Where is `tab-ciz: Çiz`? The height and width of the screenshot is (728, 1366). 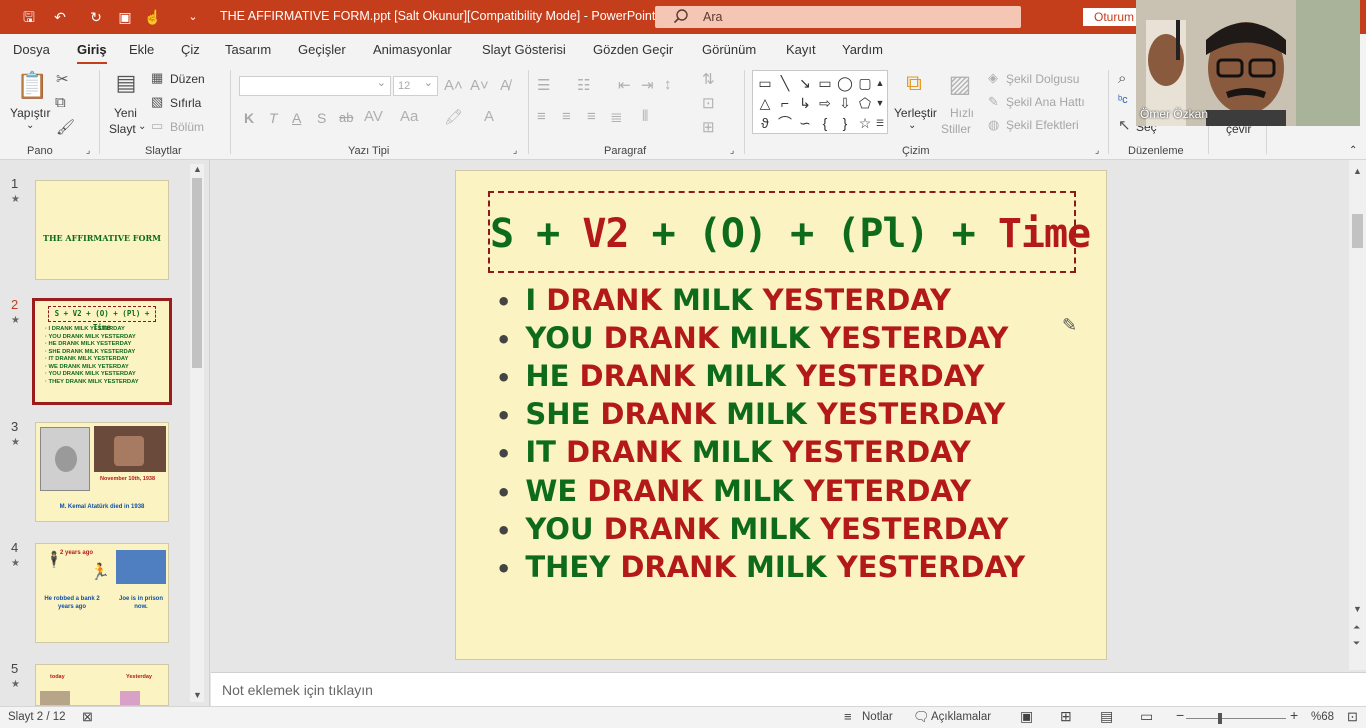 tab-ciz: Çiz is located at coordinates (190, 49).